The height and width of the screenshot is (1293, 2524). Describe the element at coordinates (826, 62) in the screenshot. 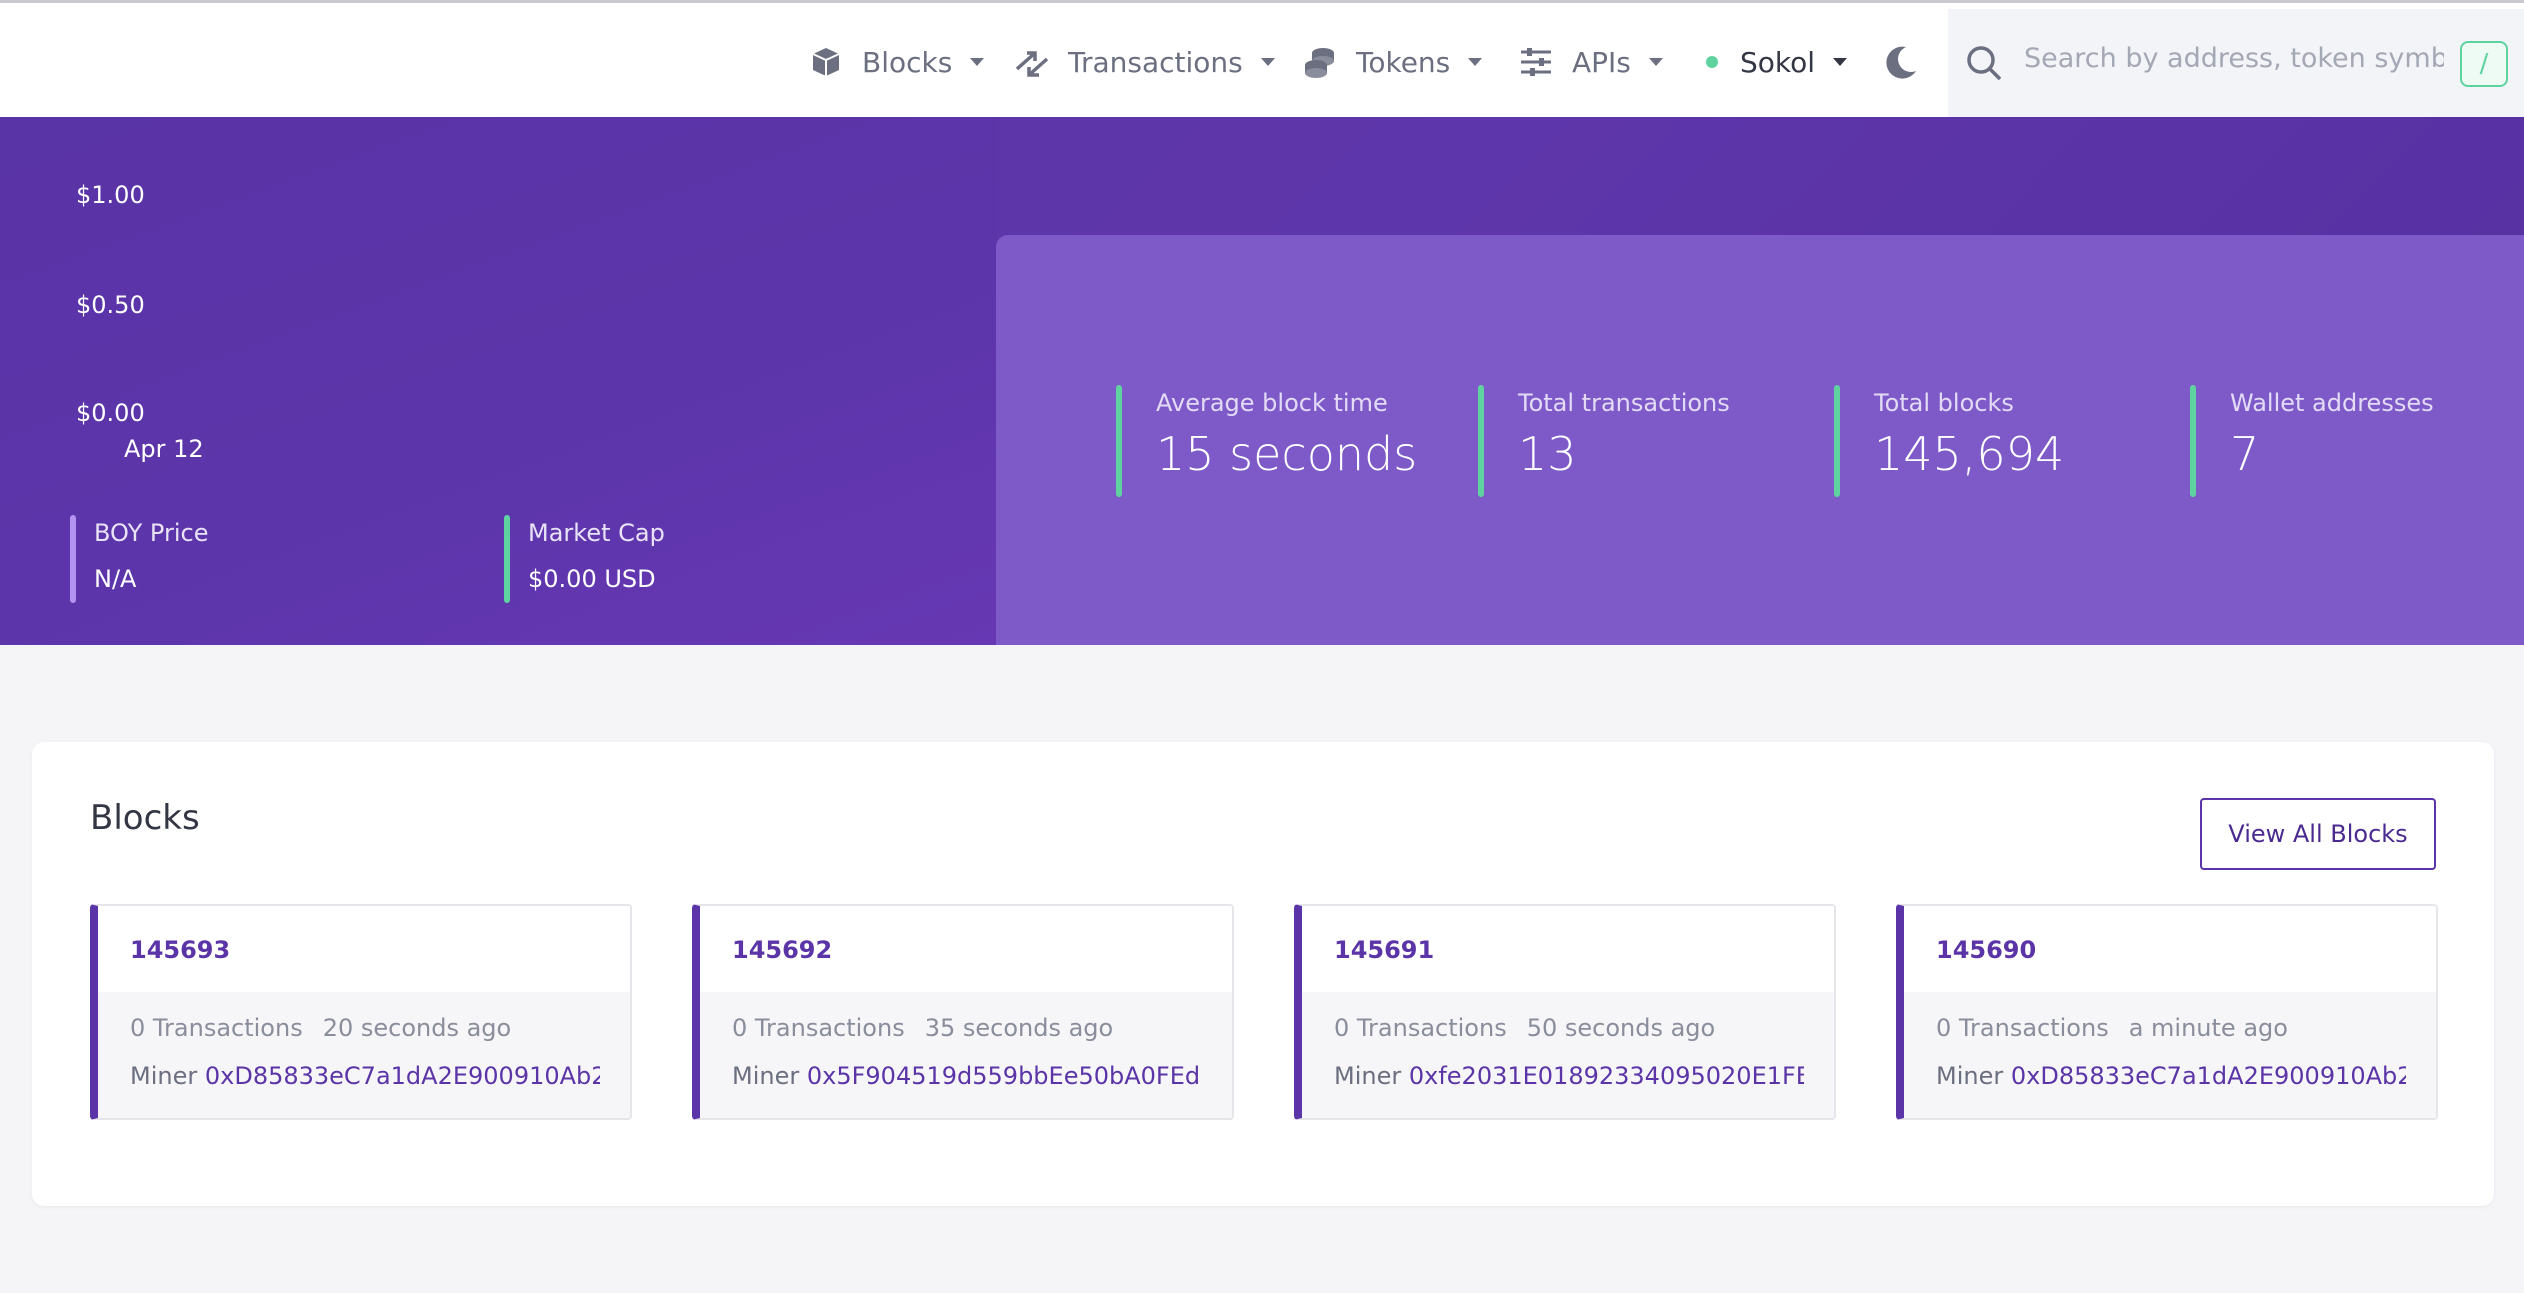

I see `cube-icon` at that location.